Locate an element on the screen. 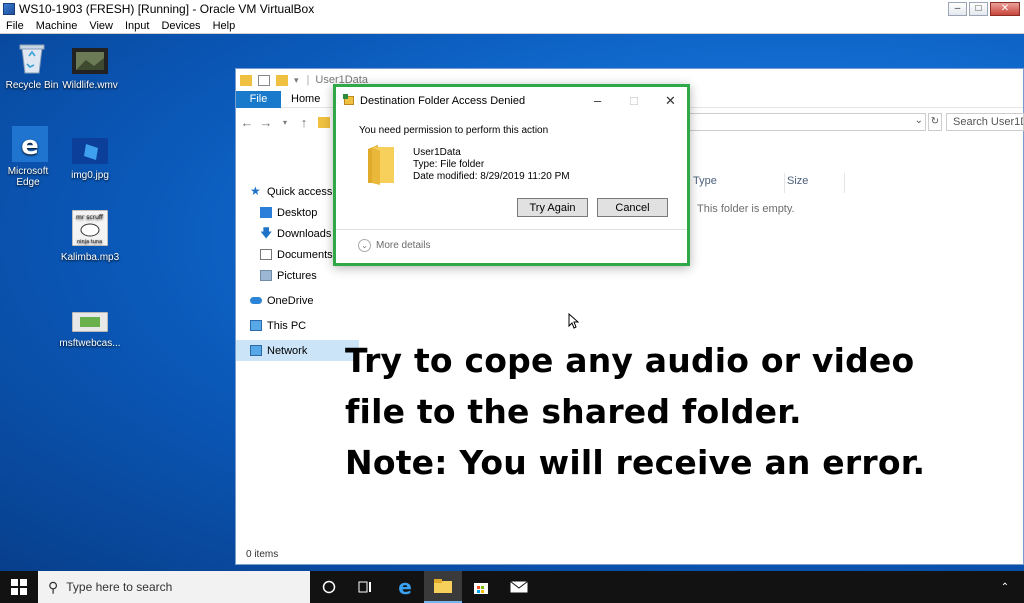 This screenshot has width=1024, height=603. search-icon: ⚲ is located at coordinates (53, 586).